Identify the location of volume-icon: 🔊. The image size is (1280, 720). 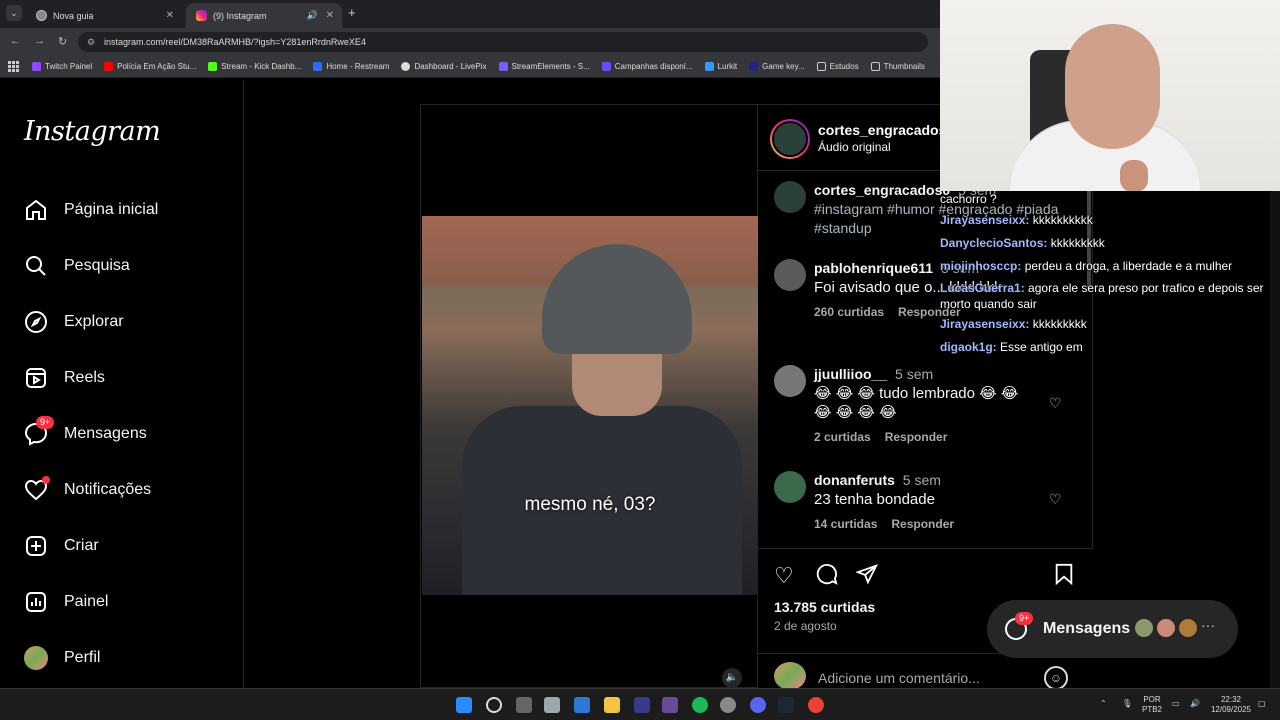
(1195, 704).